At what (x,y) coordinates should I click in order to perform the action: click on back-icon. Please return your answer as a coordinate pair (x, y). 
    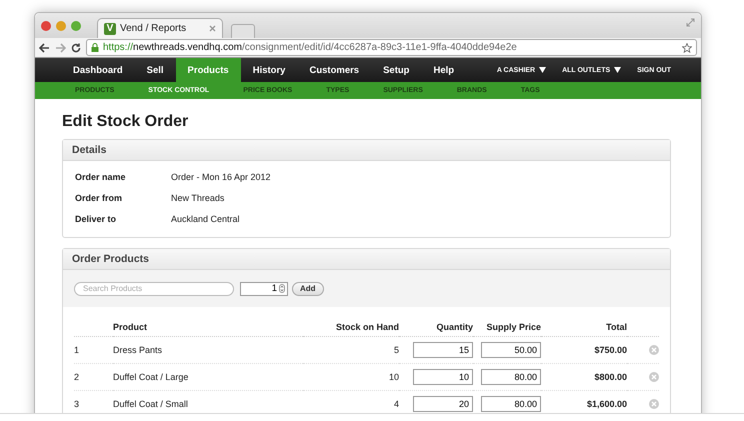
    Looking at the image, I should click on (44, 47).